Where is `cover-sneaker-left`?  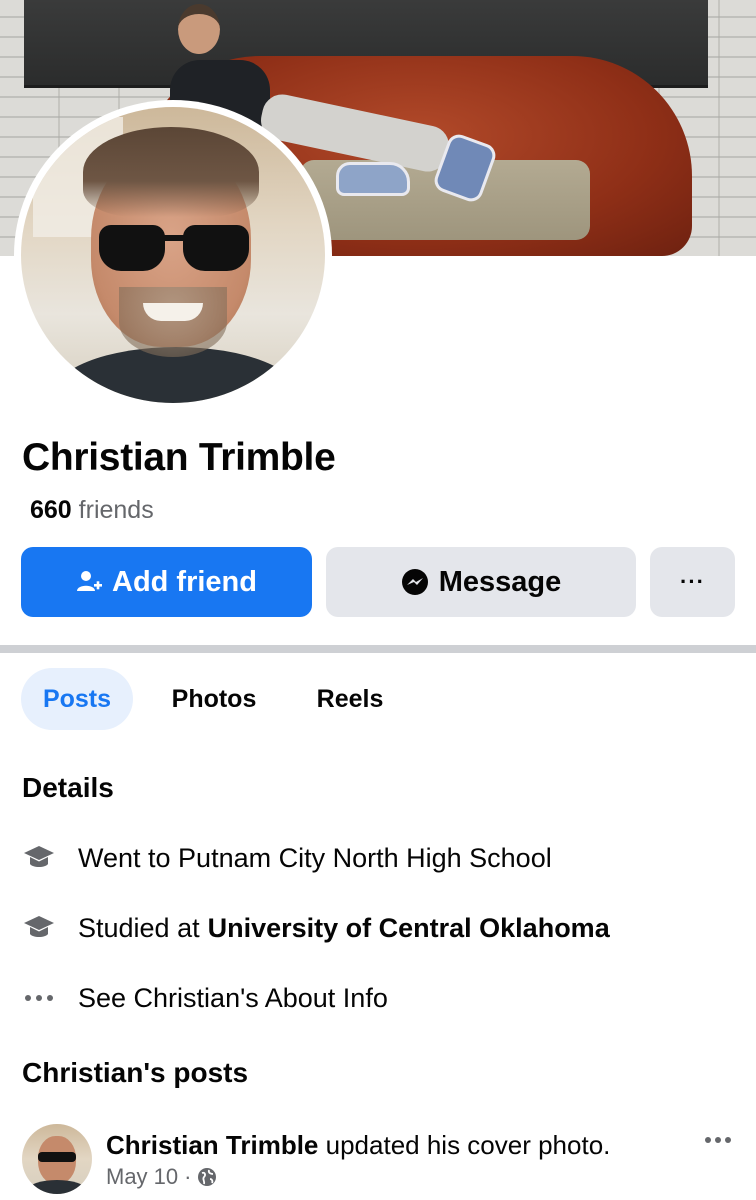 cover-sneaker-left is located at coordinates (373, 179).